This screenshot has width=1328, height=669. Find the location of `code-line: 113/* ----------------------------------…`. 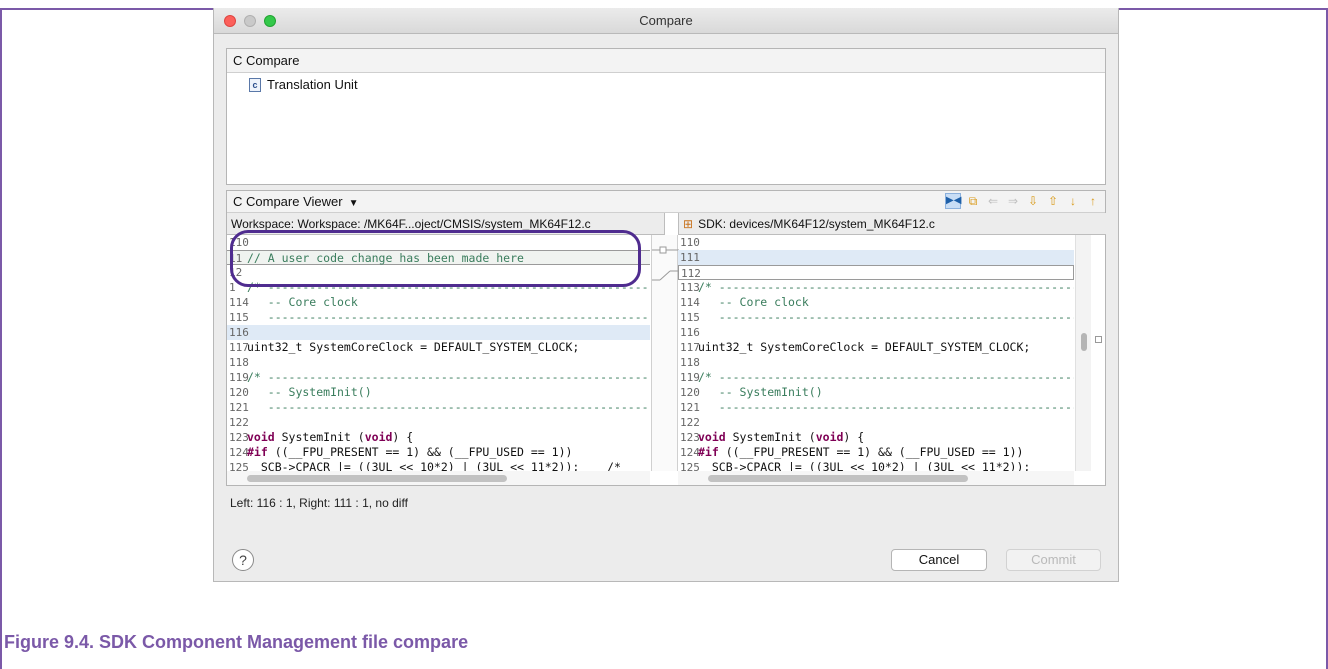

code-line: 113/* ----------------------------------… is located at coordinates (876, 287).